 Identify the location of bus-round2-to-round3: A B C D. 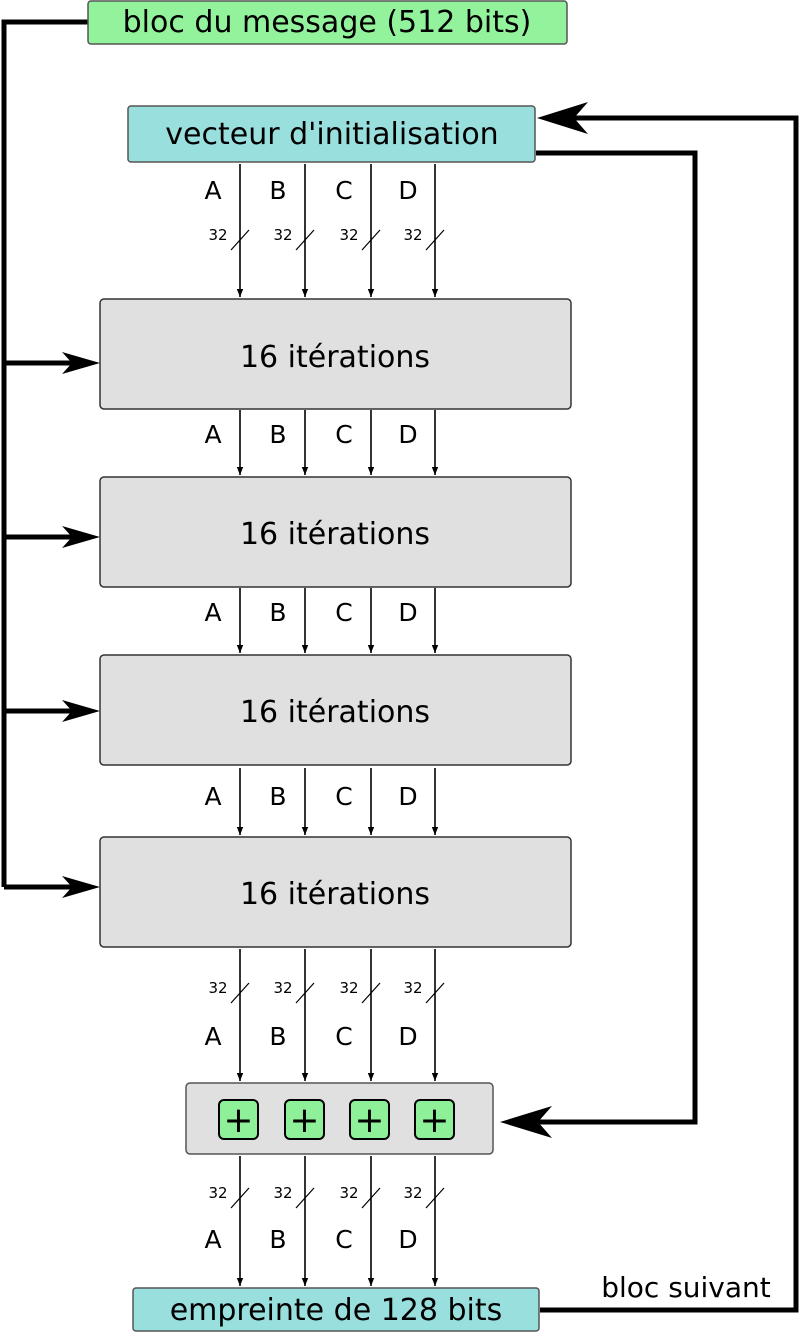
(321, 620).